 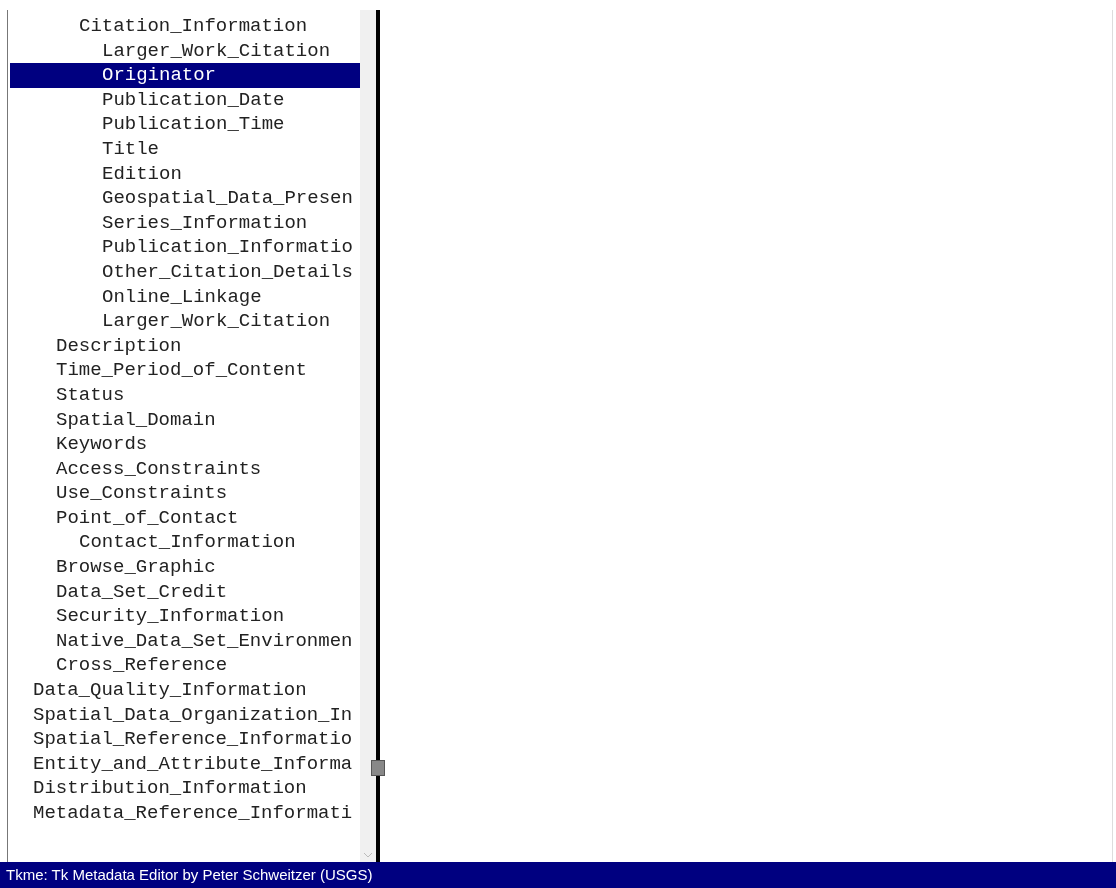 I want to click on tree-item: Status, so click(x=185, y=395).